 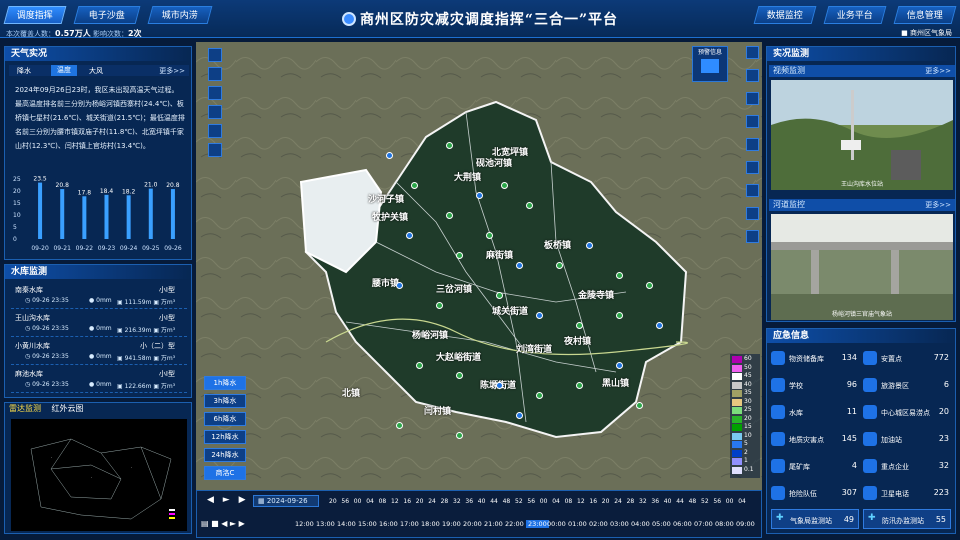 What do you see at coordinates (180, 15) in the screenshot?
I see `tab-waterlog: 城市内涝` at bounding box center [180, 15].